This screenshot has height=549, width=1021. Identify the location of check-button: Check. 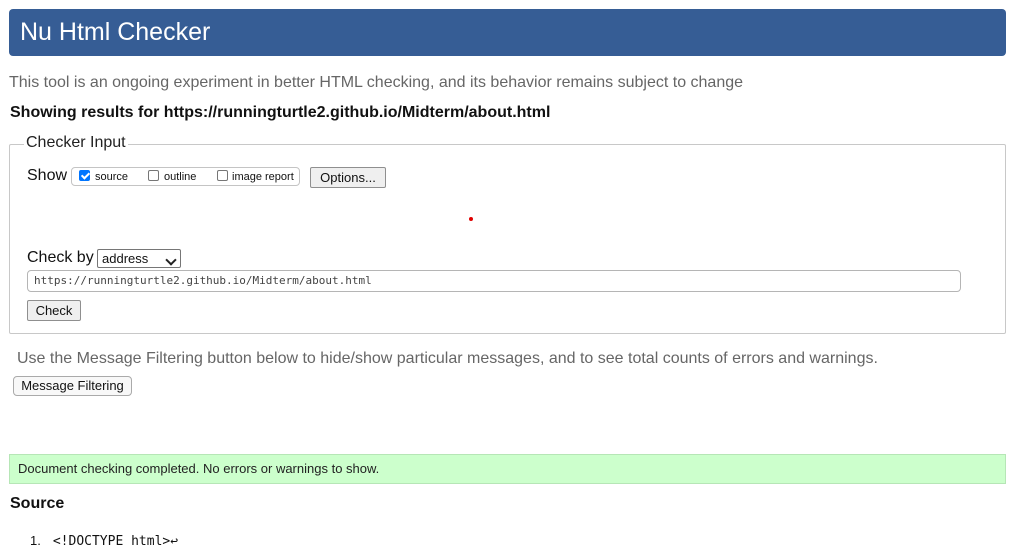
(54, 310).